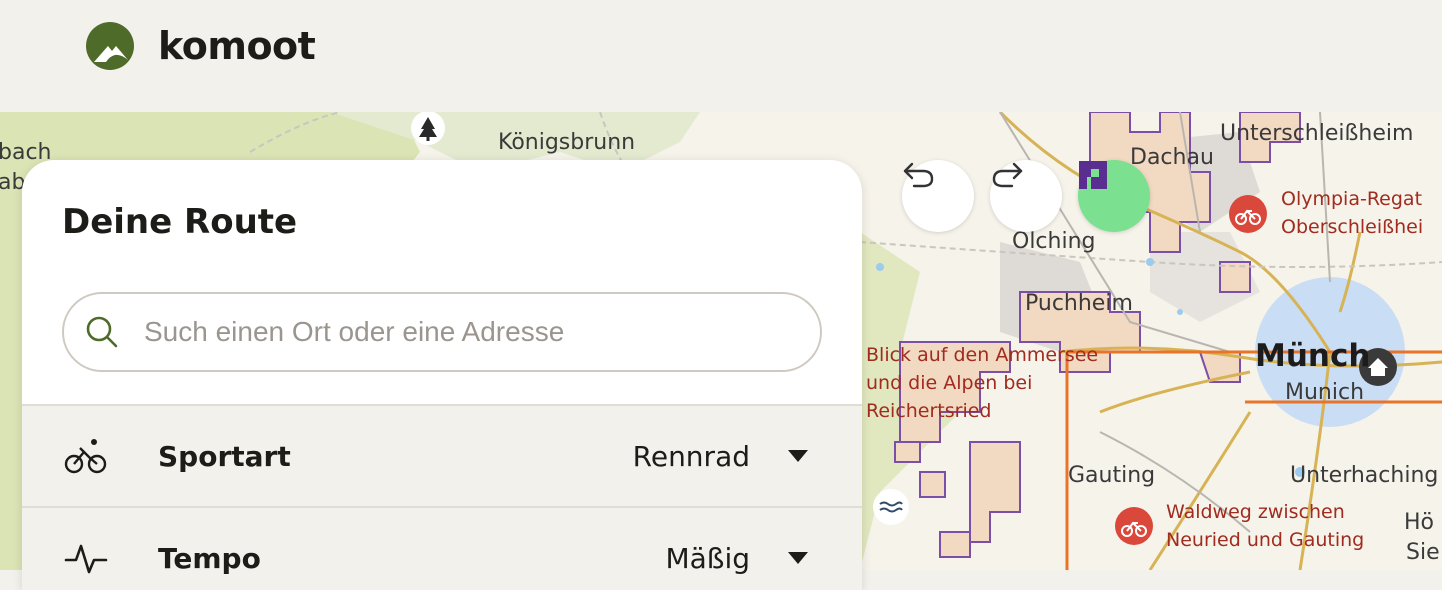 The image size is (1442, 590). I want to click on map-label-unterschleissheim: Unterschleißheim, so click(1317, 133).